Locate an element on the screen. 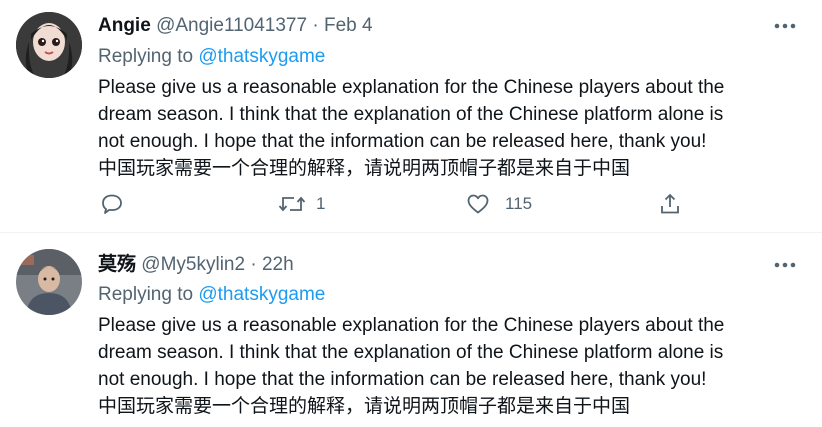 The width and height of the screenshot is (822, 427). like-count: 115 is located at coordinates (519, 203).